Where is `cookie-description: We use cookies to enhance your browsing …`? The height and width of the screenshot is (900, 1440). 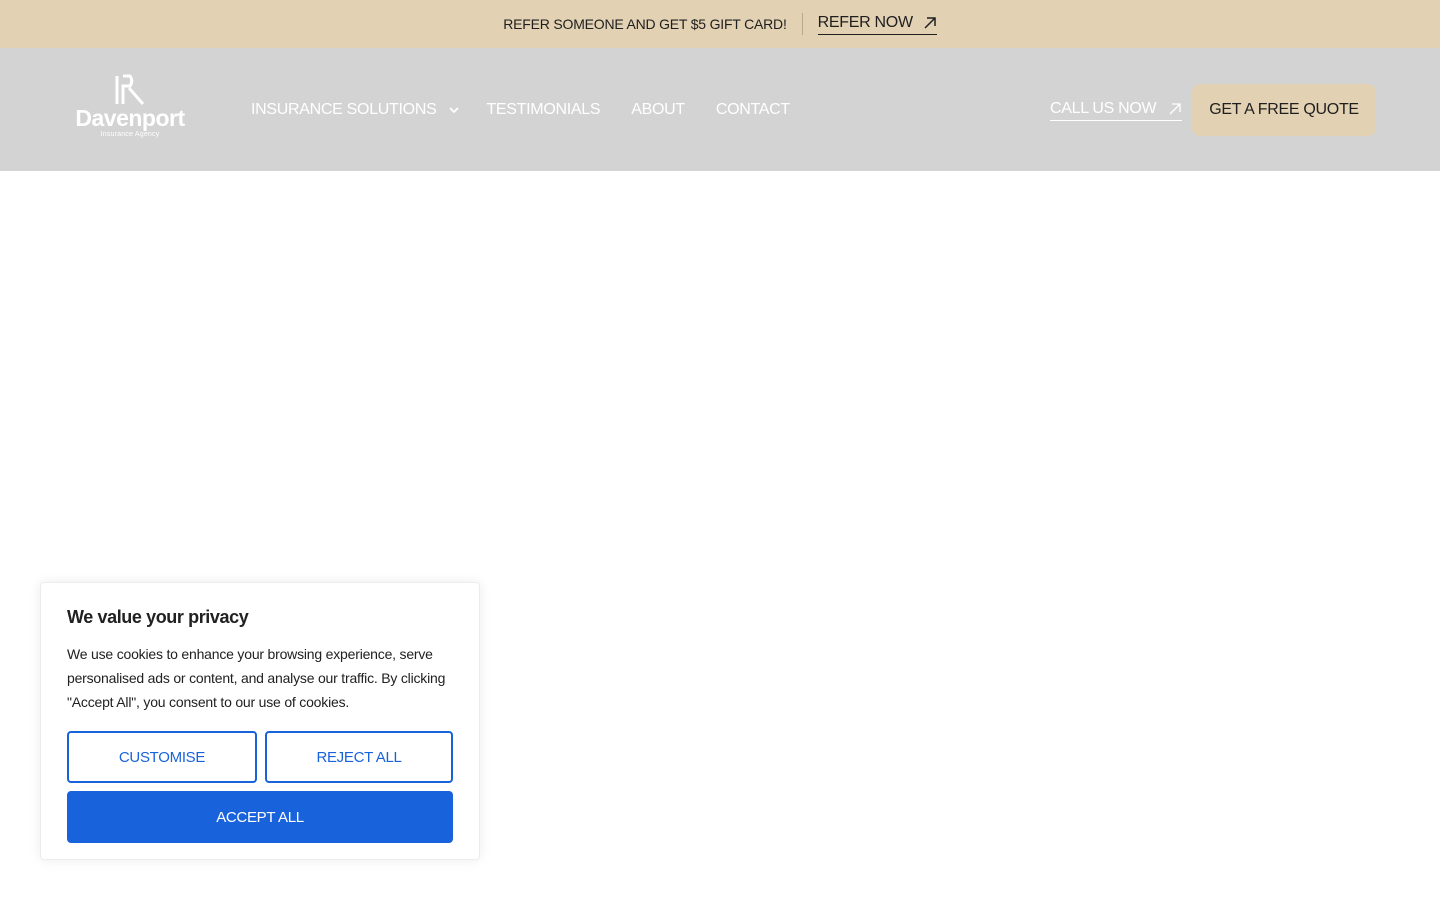 cookie-description: We use cookies to enhance your browsing … is located at coordinates (256, 678).